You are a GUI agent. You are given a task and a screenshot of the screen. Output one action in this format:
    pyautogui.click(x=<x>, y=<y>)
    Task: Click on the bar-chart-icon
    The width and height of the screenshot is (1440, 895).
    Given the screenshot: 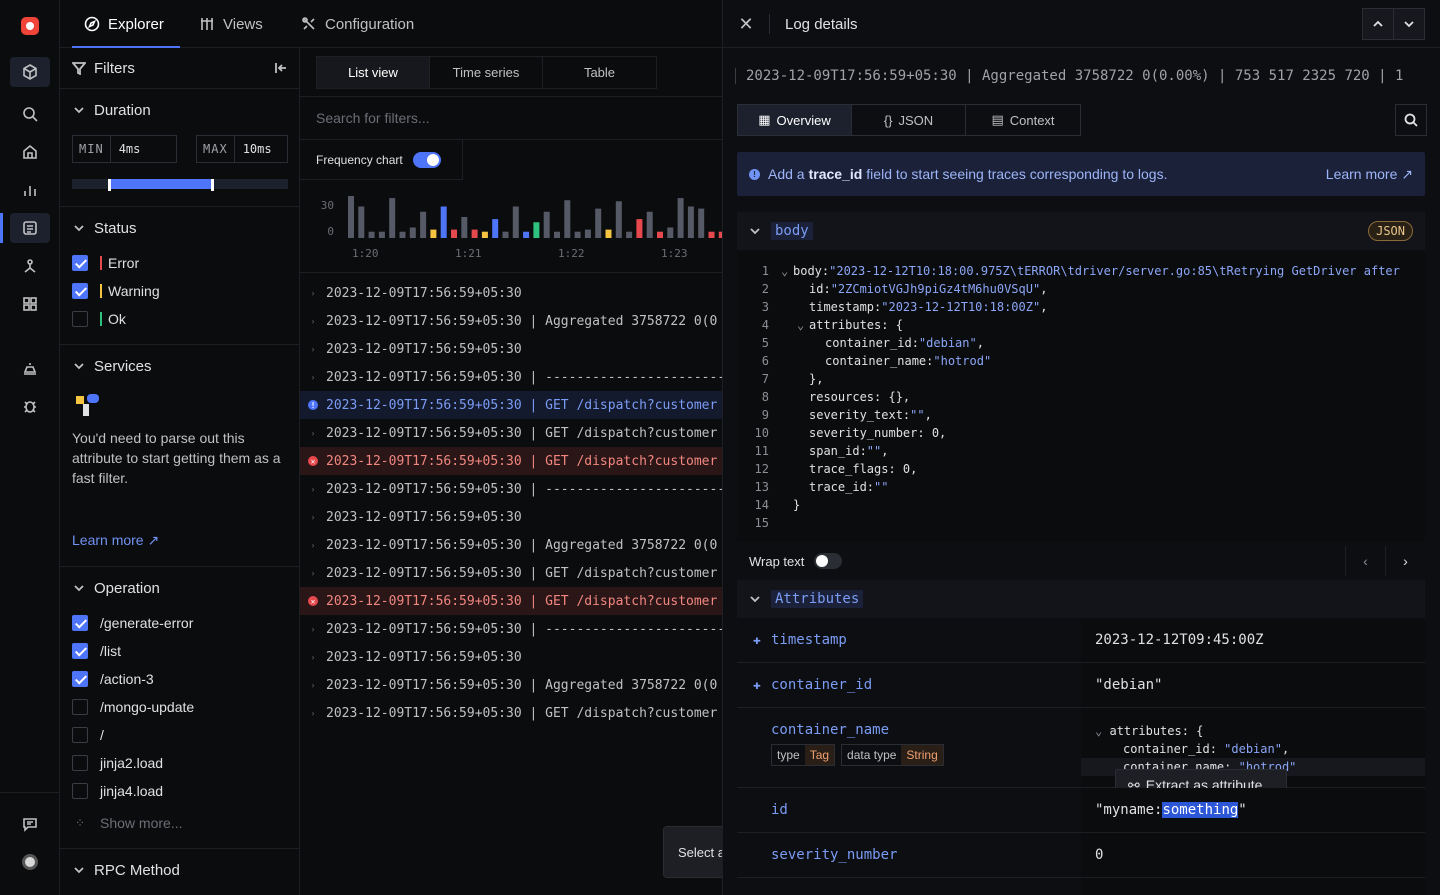 What is the action you would take?
    pyautogui.click(x=30, y=190)
    